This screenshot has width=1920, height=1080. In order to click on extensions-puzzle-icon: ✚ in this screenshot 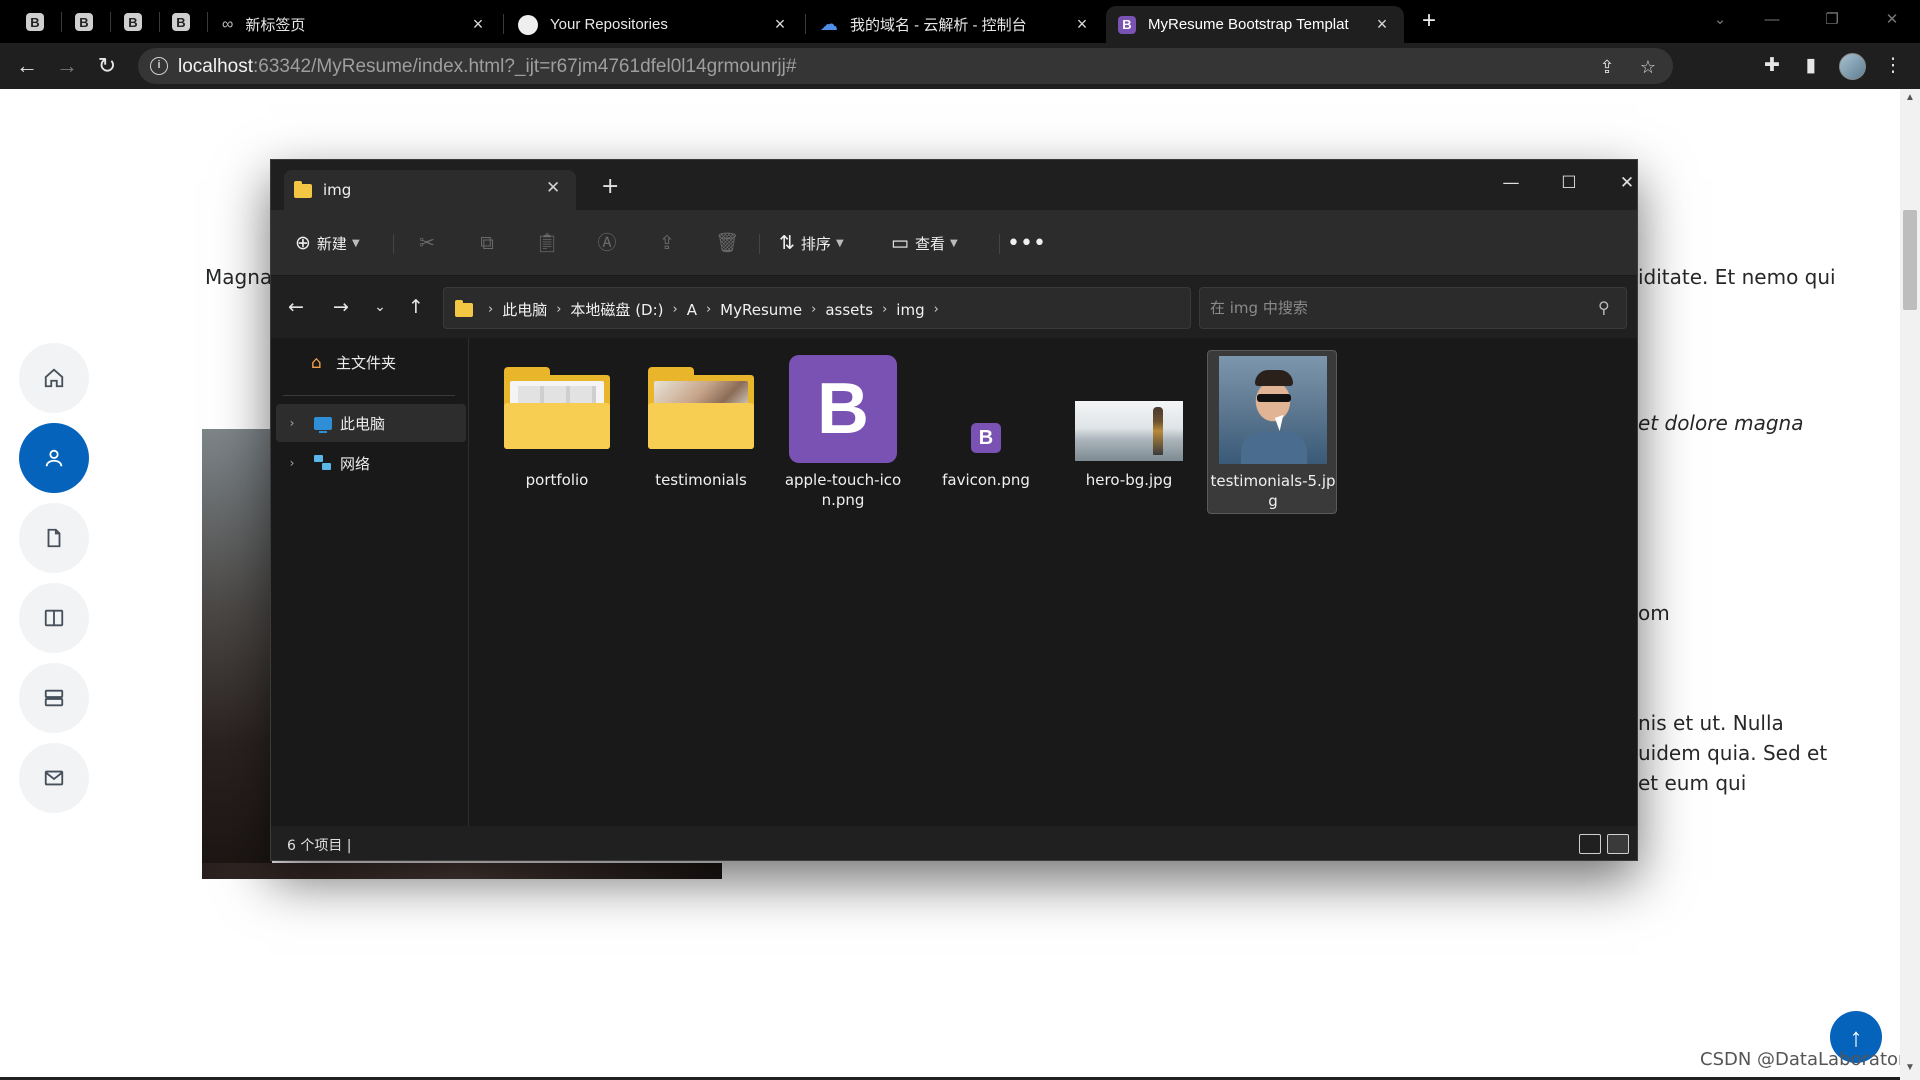, I will do `click(1772, 66)`.